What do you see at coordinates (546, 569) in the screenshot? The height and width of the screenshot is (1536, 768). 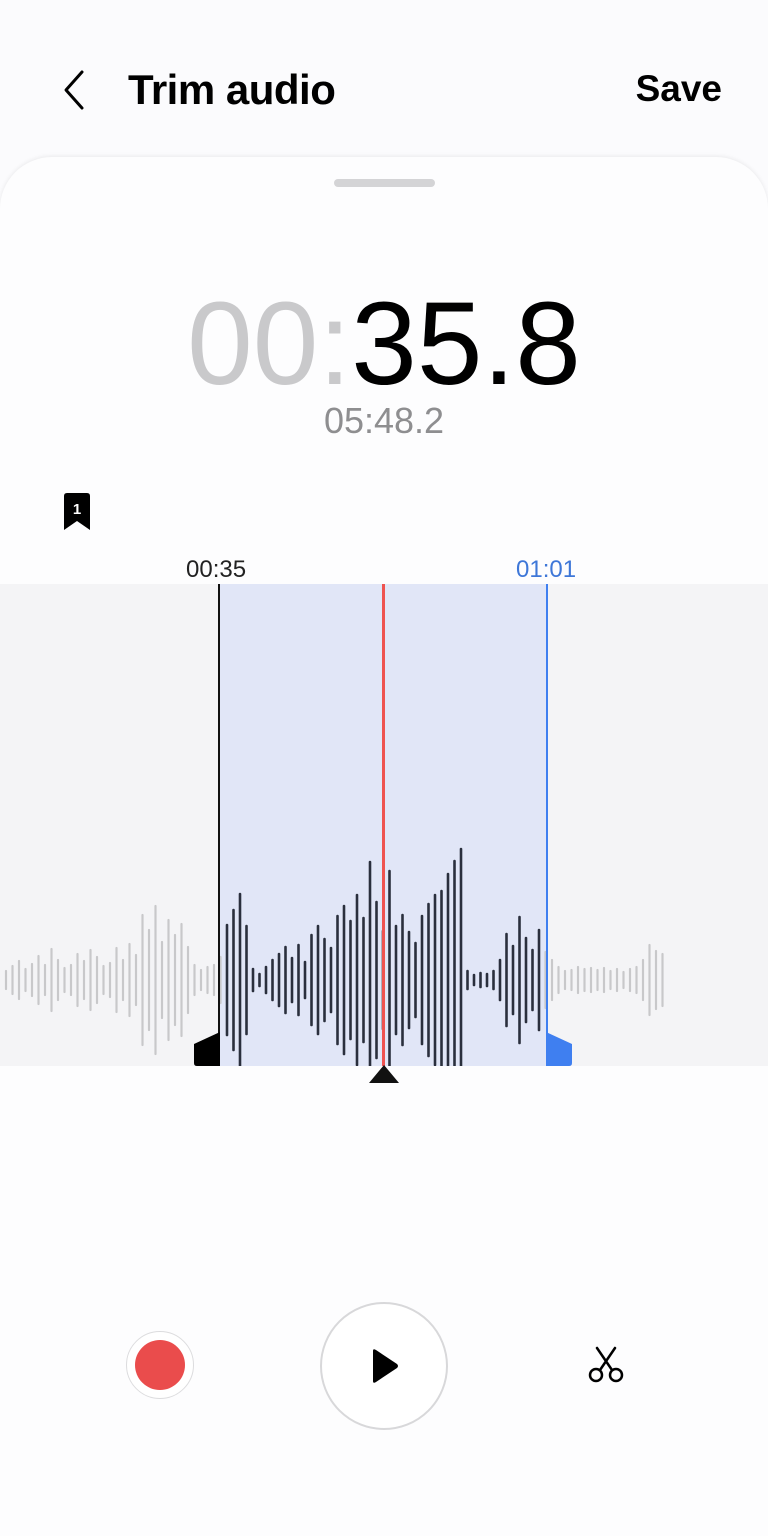 I see `trim-end-time: 01:01` at bounding box center [546, 569].